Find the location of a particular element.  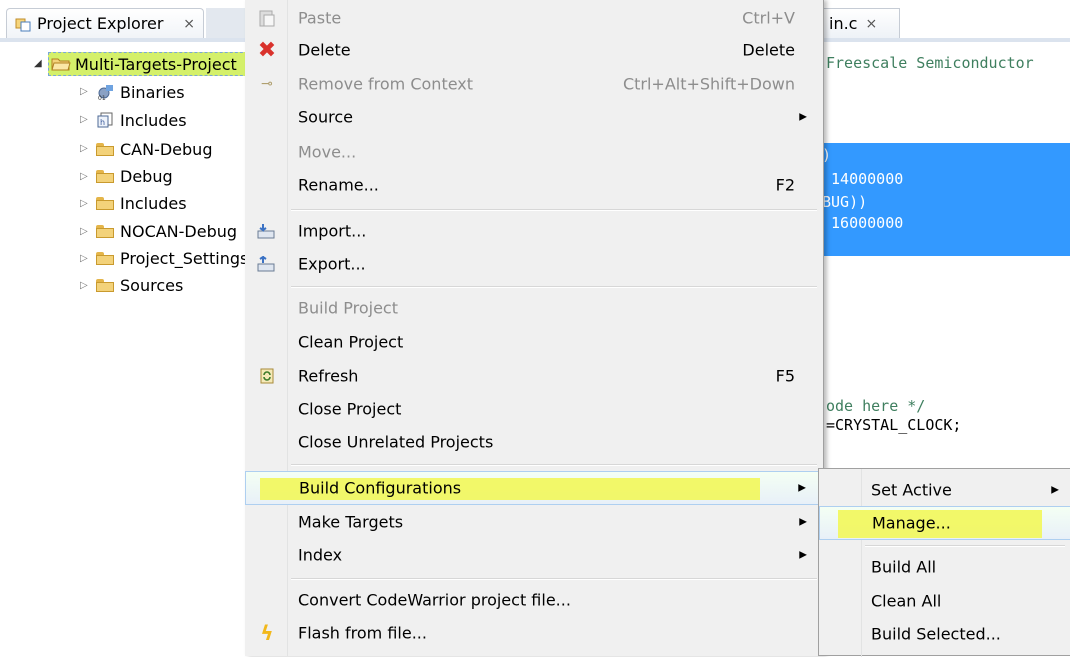

project-explorer-icon is located at coordinates (23, 24).